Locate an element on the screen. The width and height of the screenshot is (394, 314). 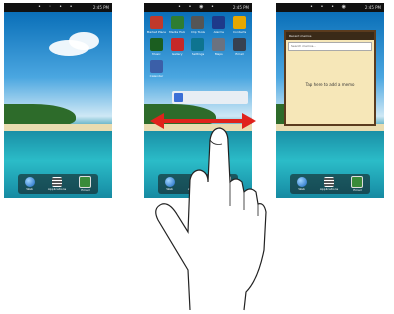
status-bar: • • ◉ • 2:45 PM is located at coordinates (198, 7).